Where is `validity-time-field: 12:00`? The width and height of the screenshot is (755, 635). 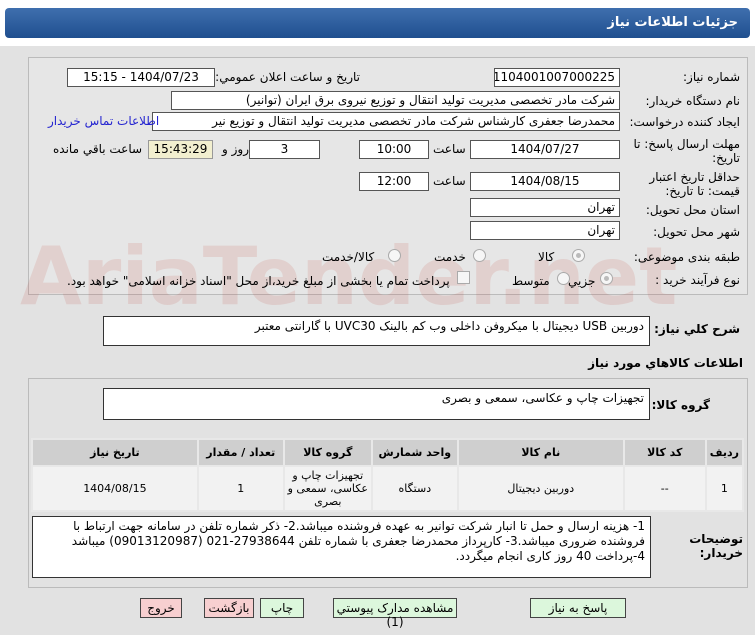 validity-time-field: 12:00 is located at coordinates (394, 181).